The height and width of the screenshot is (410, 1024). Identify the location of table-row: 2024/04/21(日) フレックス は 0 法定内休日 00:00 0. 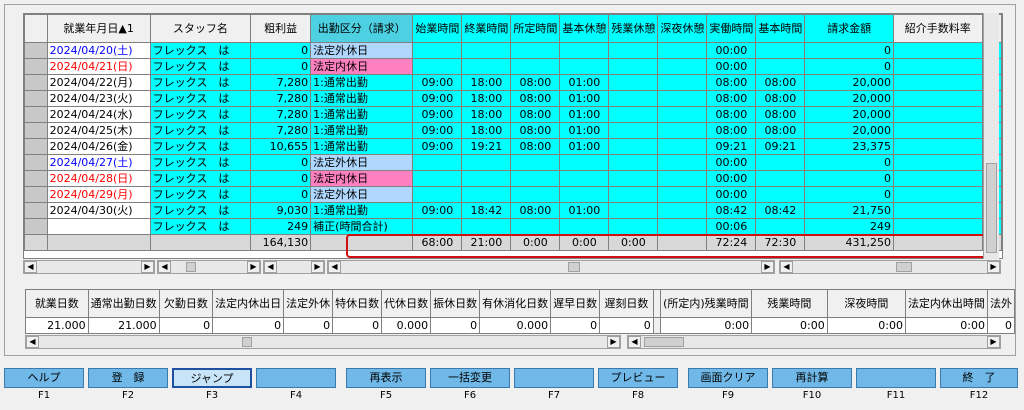
(513, 66).